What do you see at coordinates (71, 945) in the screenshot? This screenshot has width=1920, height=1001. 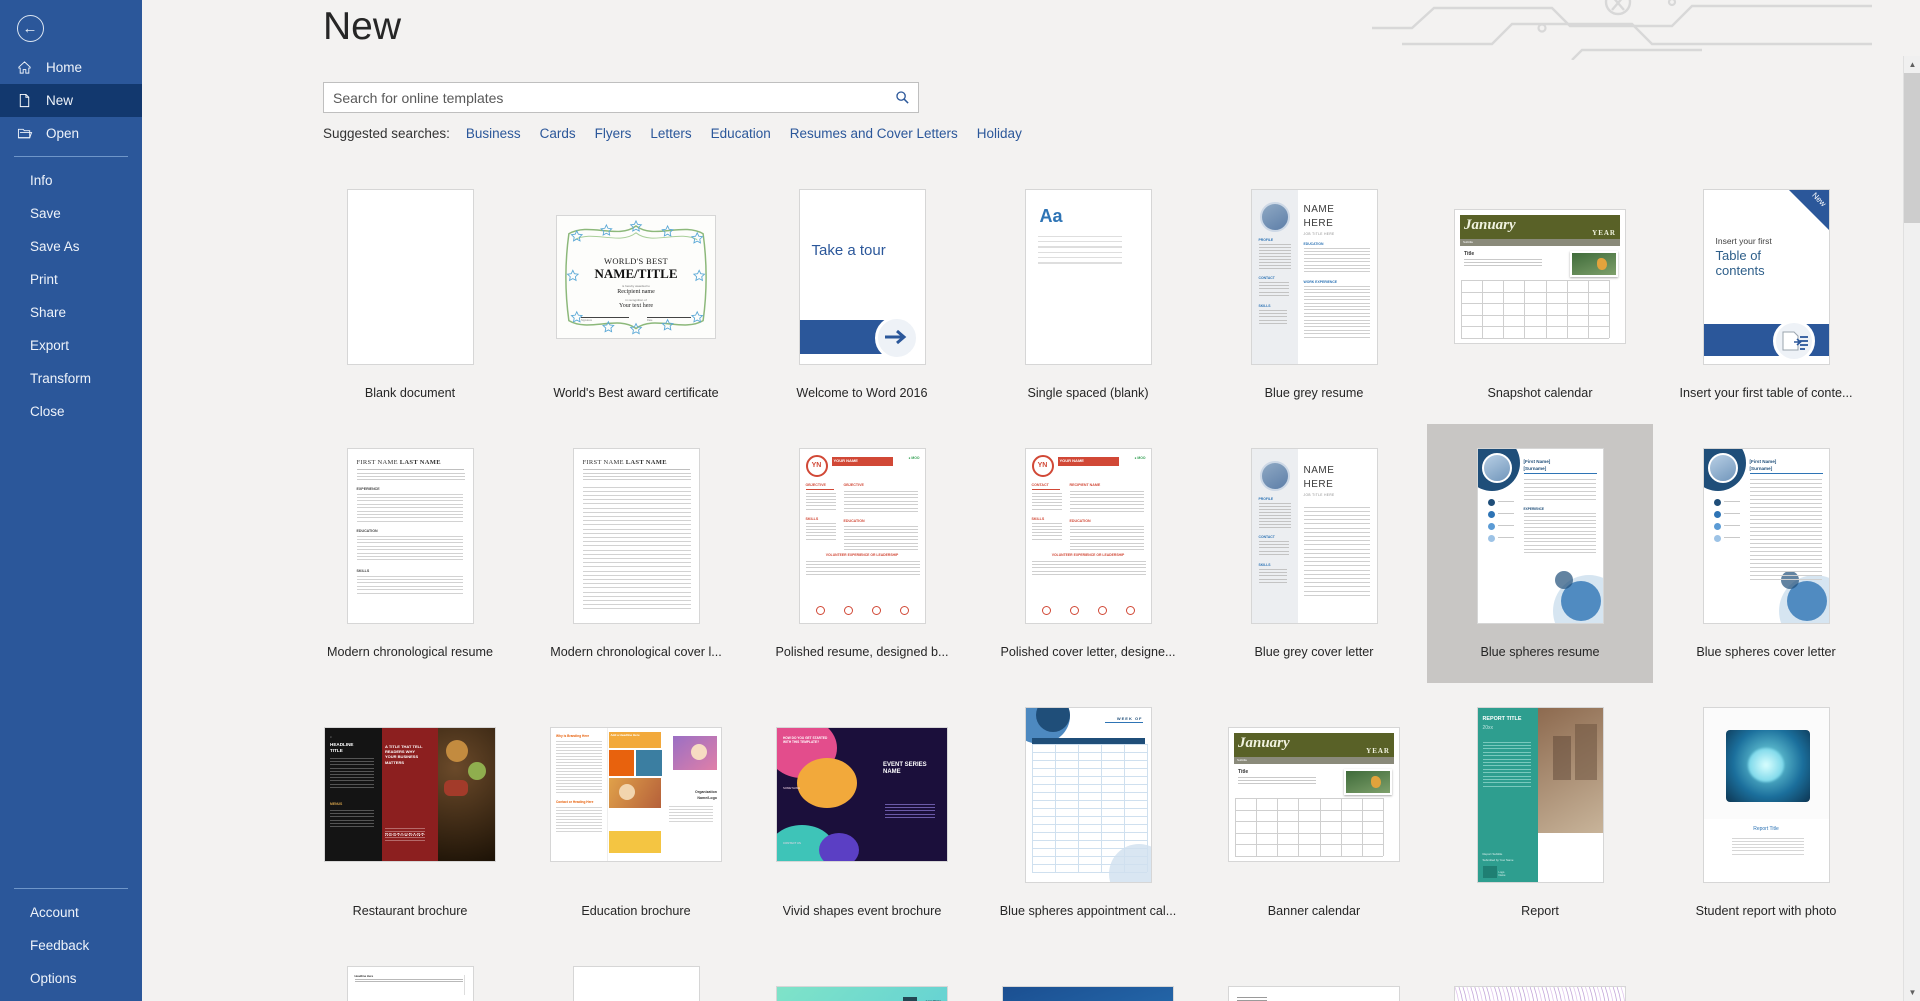 I see `sidebar-item-feedback: Feedback` at bounding box center [71, 945].